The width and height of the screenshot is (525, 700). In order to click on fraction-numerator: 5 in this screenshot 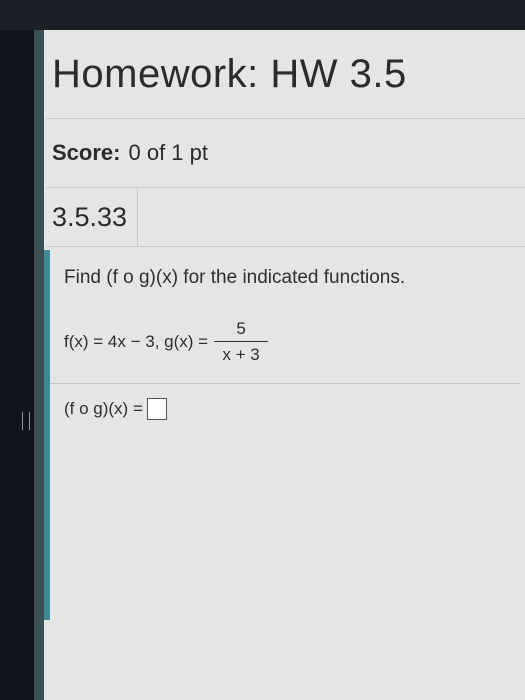, I will do `click(241, 328)`.